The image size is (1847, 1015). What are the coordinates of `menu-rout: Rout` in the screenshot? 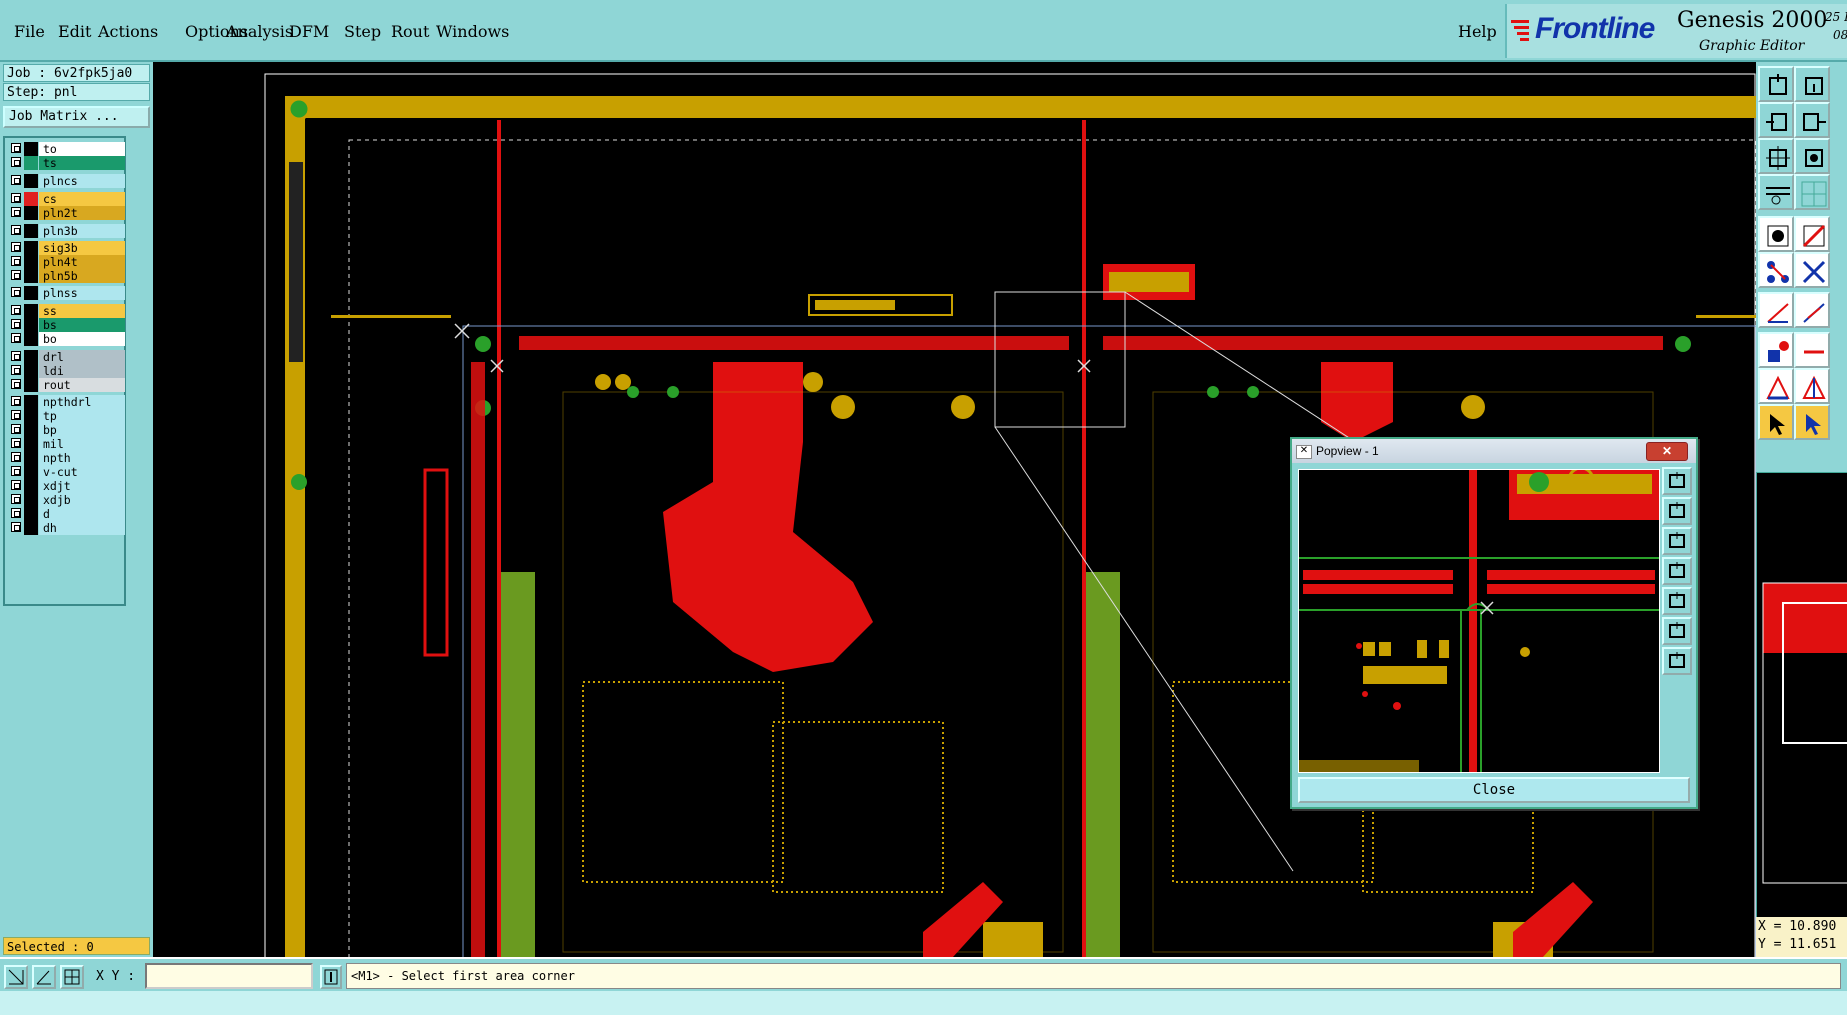 It's located at (410, 31).